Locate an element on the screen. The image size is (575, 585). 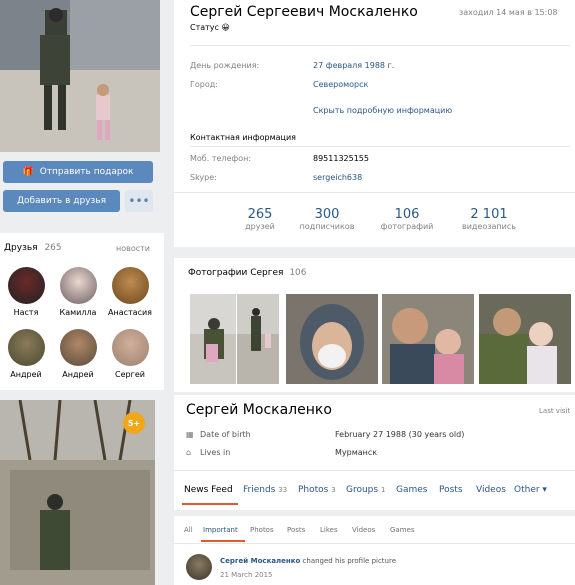
photos-header: Фотографии Сергея 106 is located at coordinates (247, 273).